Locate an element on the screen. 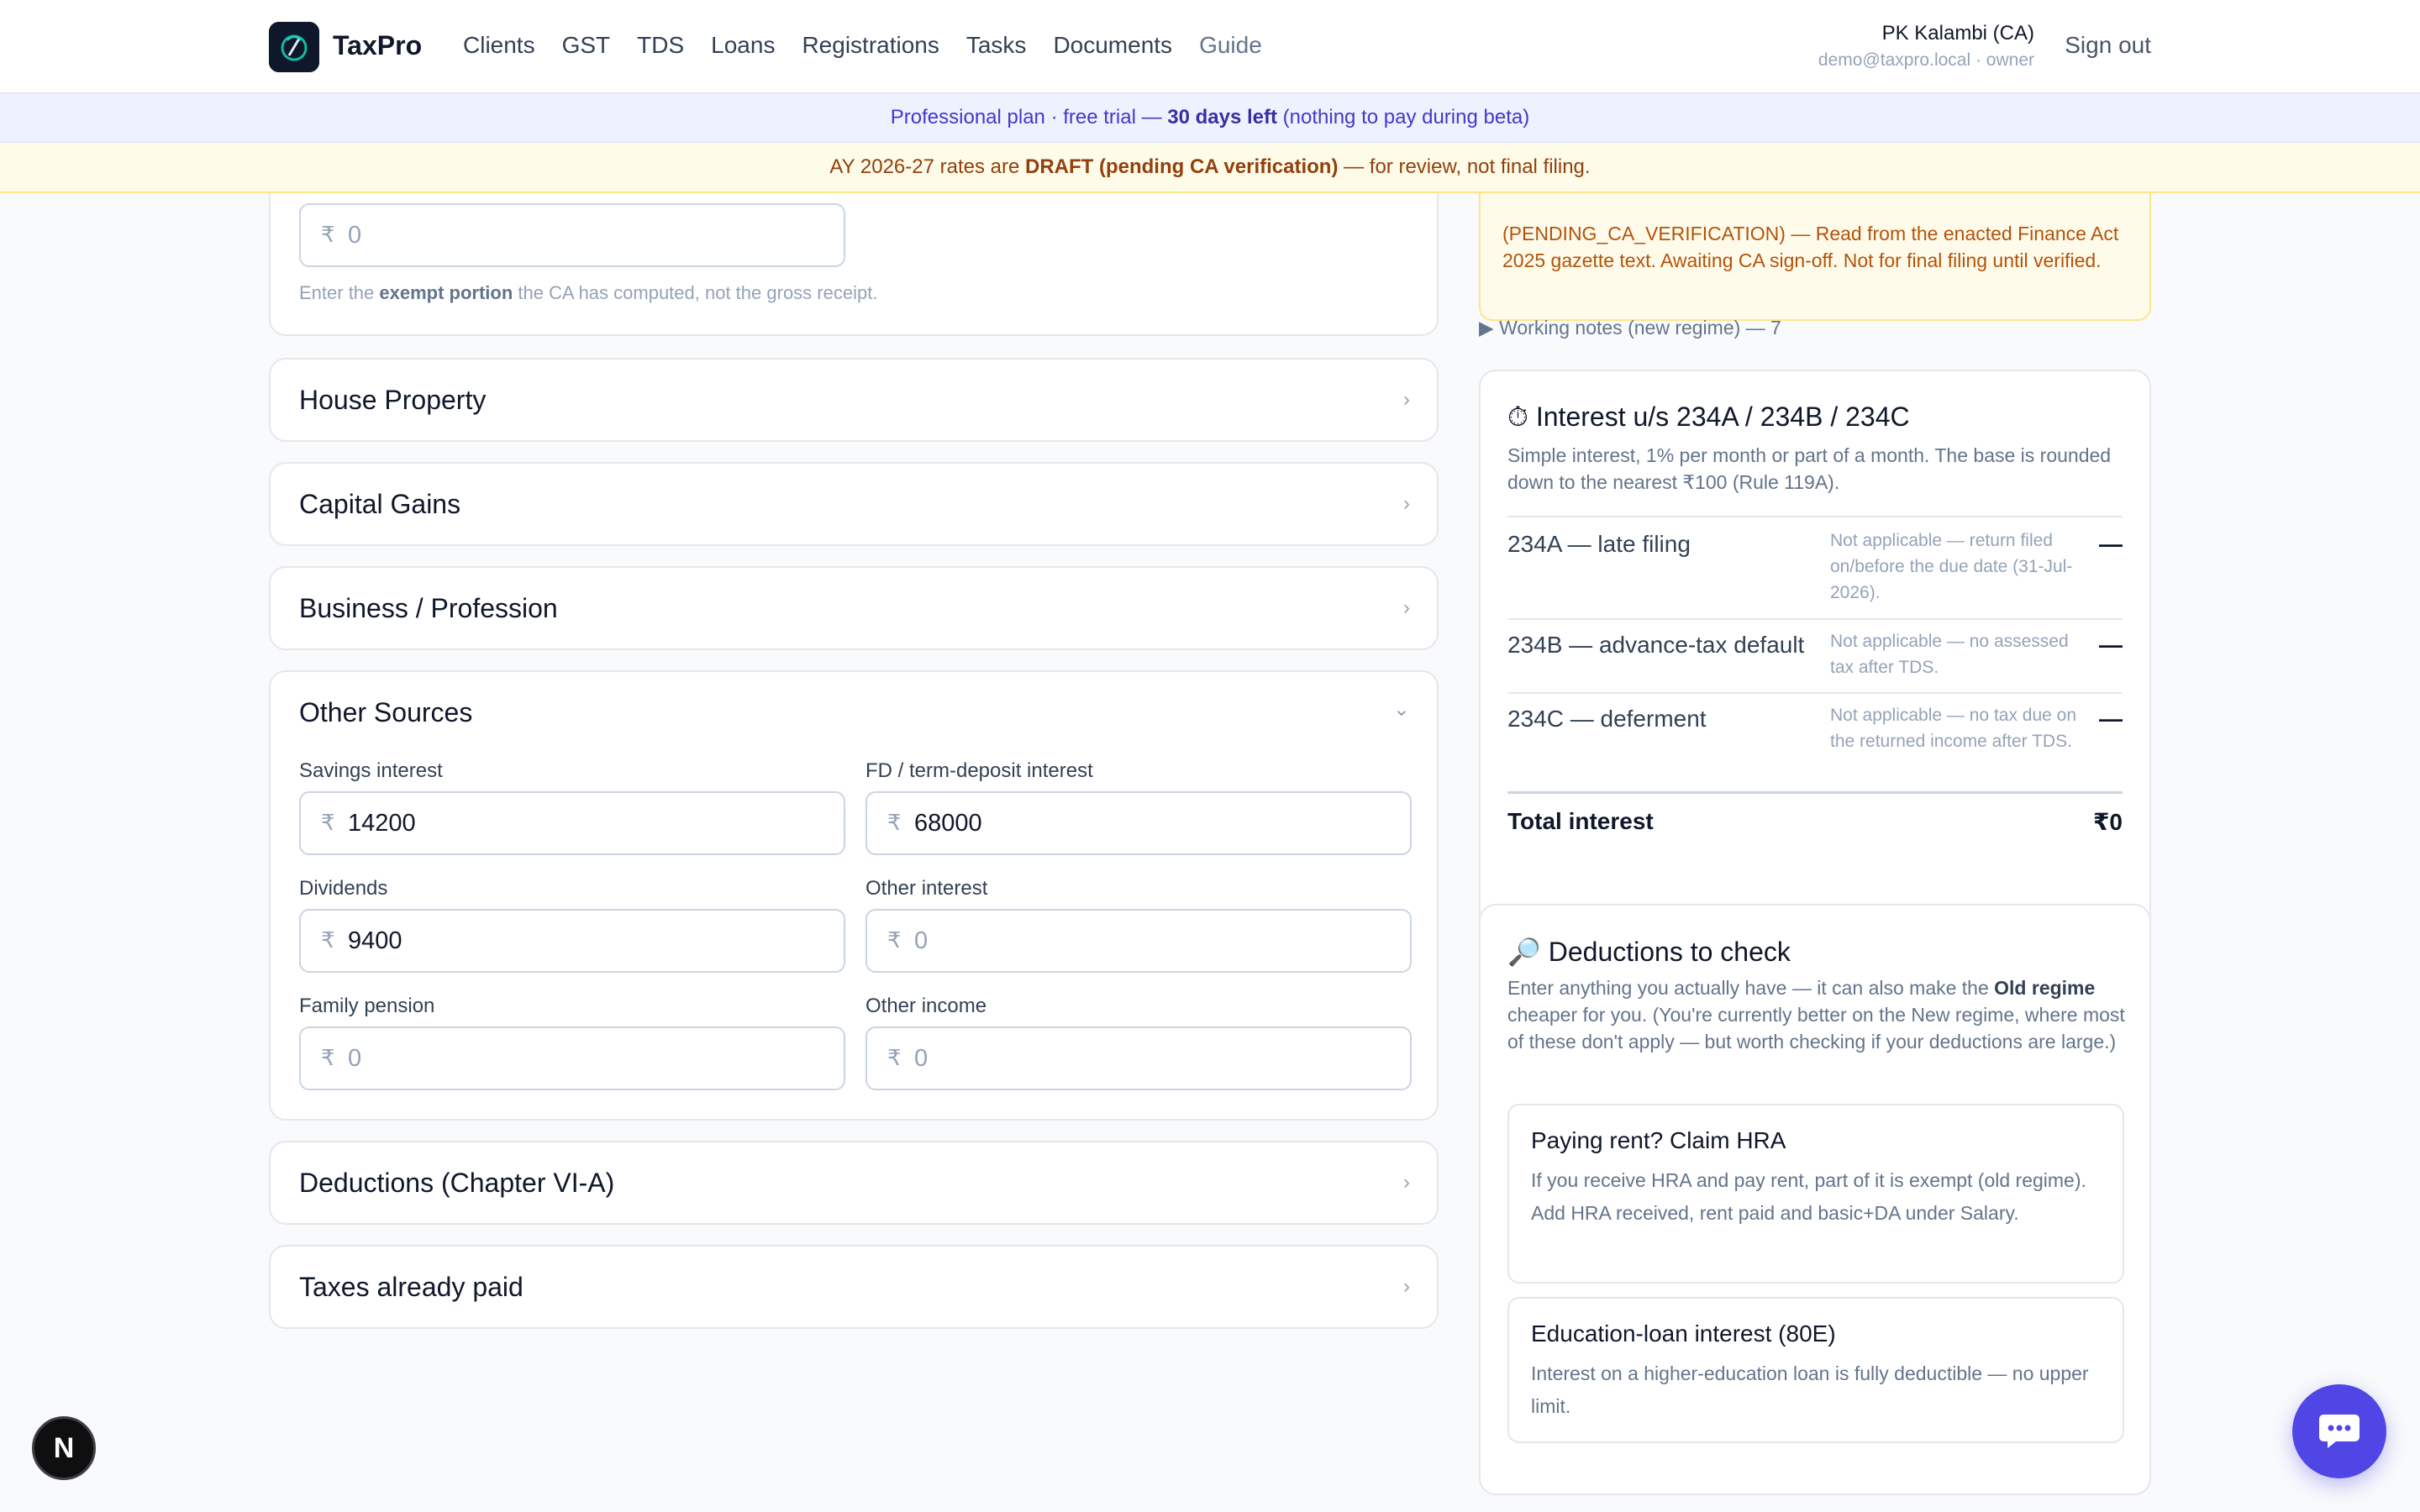  magnifier-icon: 🔎 is located at coordinates (1524, 952).